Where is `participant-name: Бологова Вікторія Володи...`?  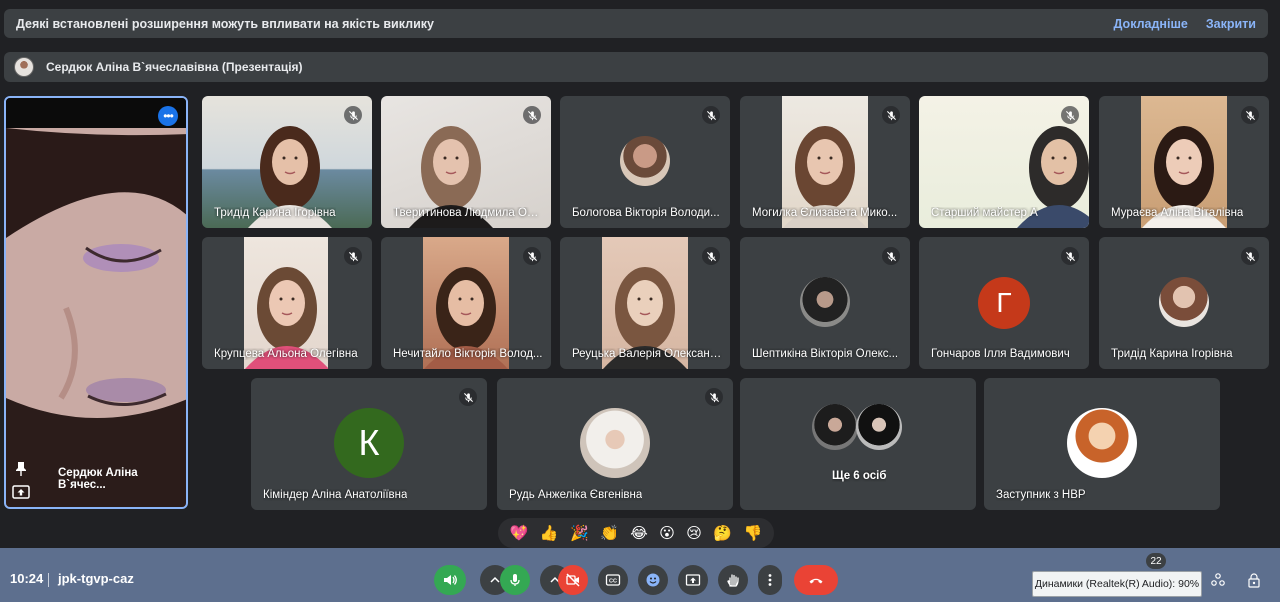
participant-name: Бологова Вікторія Володи... is located at coordinates (646, 213).